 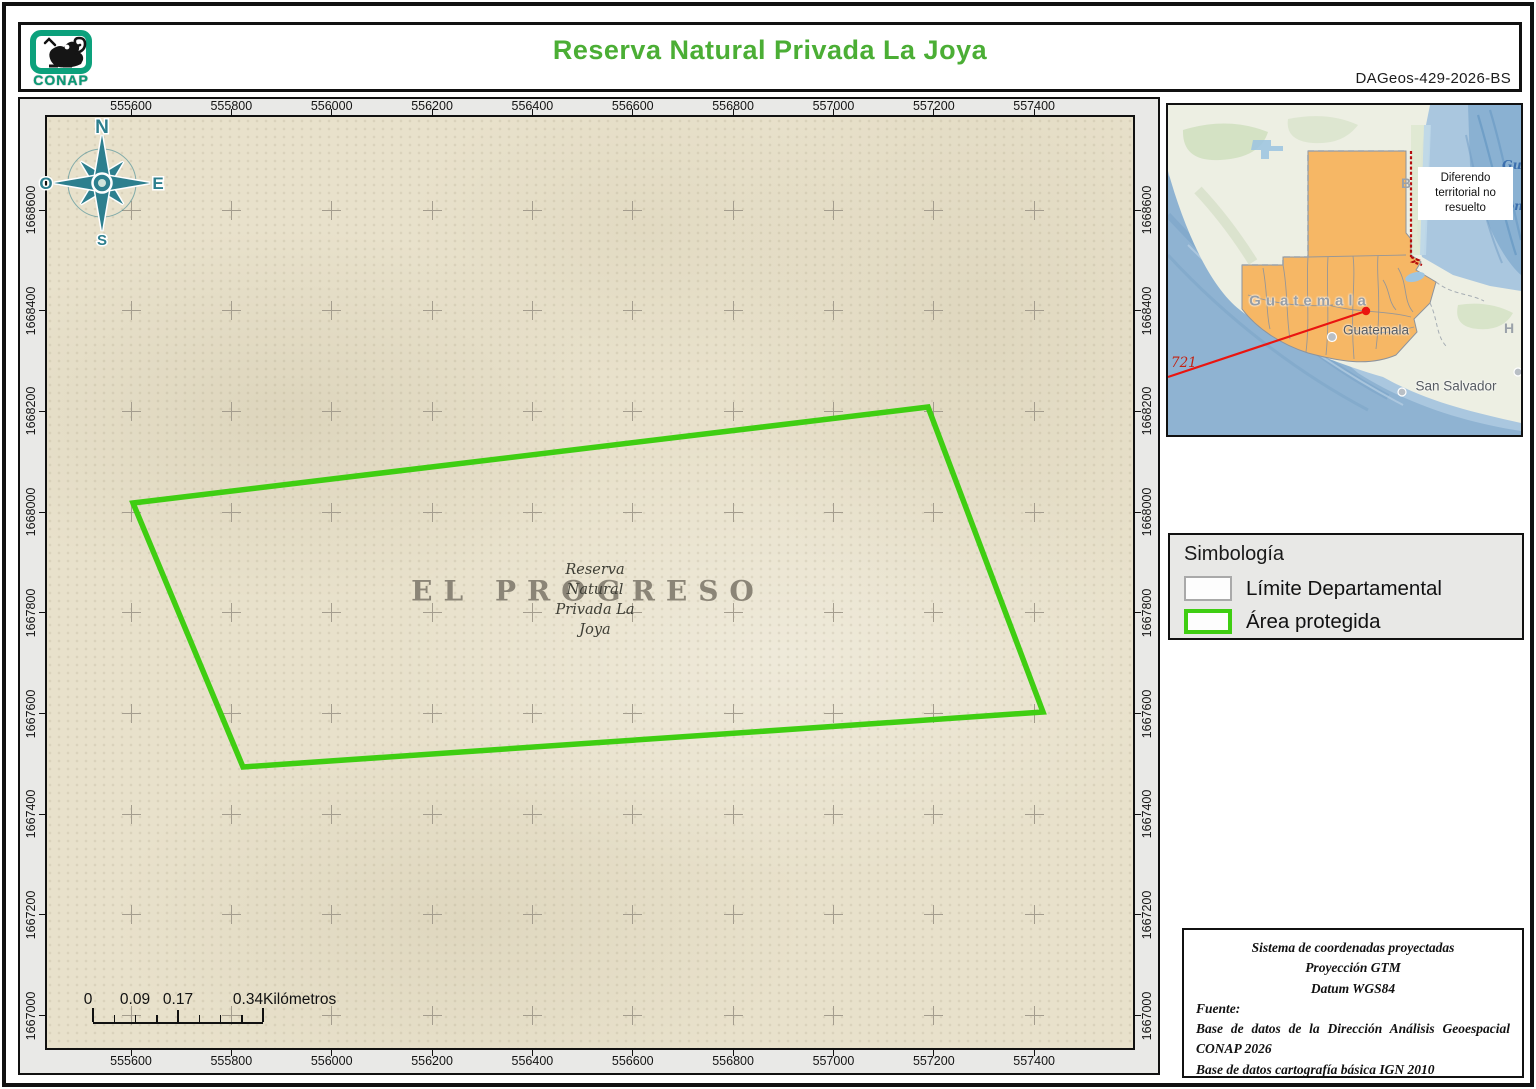 I want to click on easting-label-bottom: 555800, so click(x=231, y=1061).